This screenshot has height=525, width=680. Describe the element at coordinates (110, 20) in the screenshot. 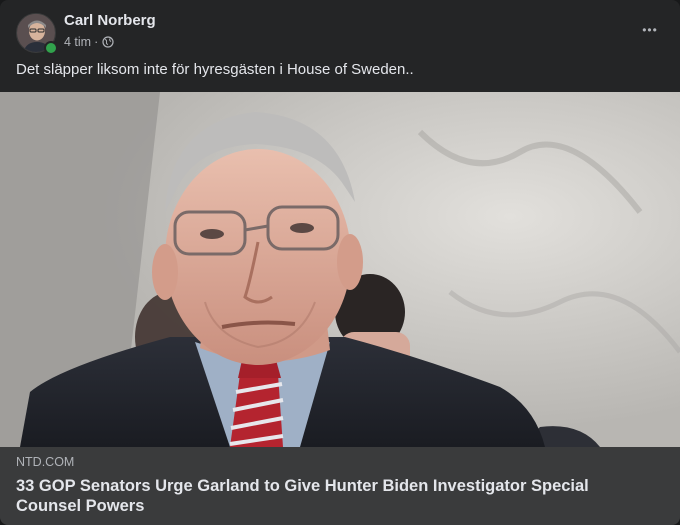

I see `author-name: Carl Norberg` at that location.